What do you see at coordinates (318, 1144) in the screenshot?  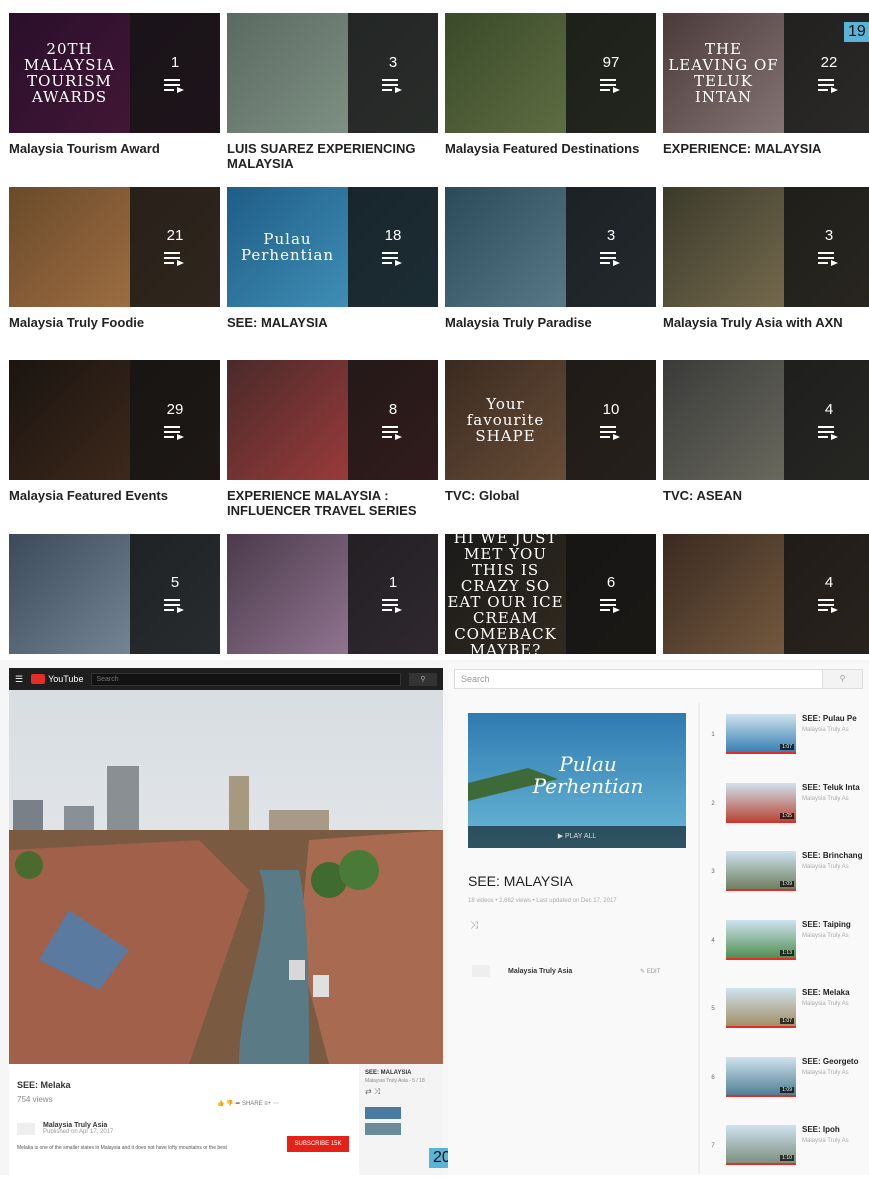 I see `subscribe-button: SUBSCRIBE 15K` at bounding box center [318, 1144].